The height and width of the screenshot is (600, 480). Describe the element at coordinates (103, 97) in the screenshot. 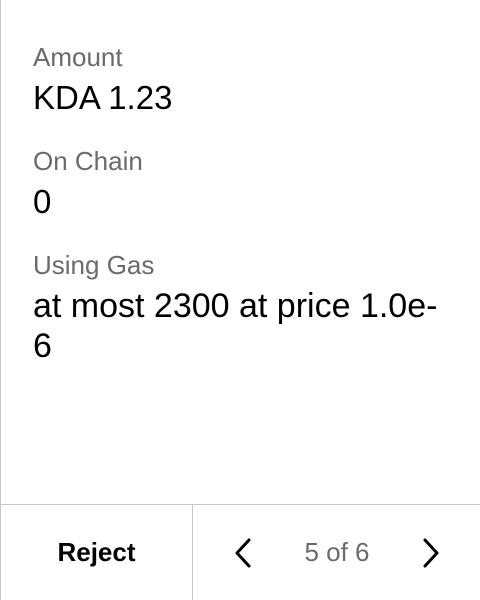

I see `amount-value: KDA 1.23` at that location.